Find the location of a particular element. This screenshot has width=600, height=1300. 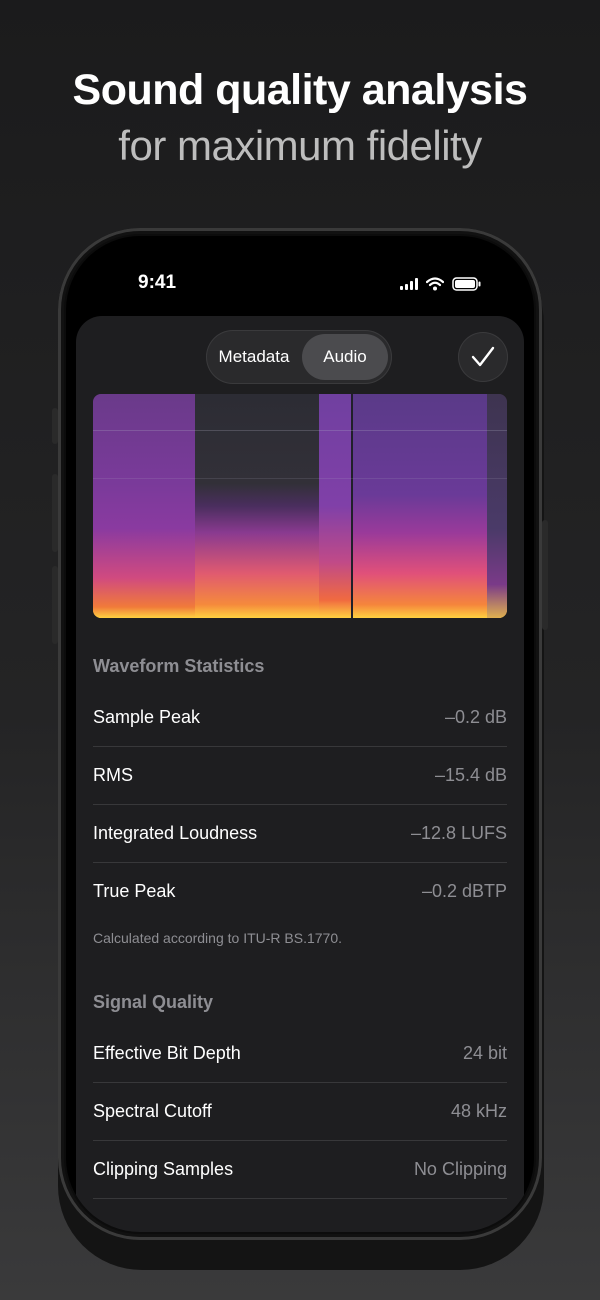

row-value: –12.8 LUFS is located at coordinates (458, 832).